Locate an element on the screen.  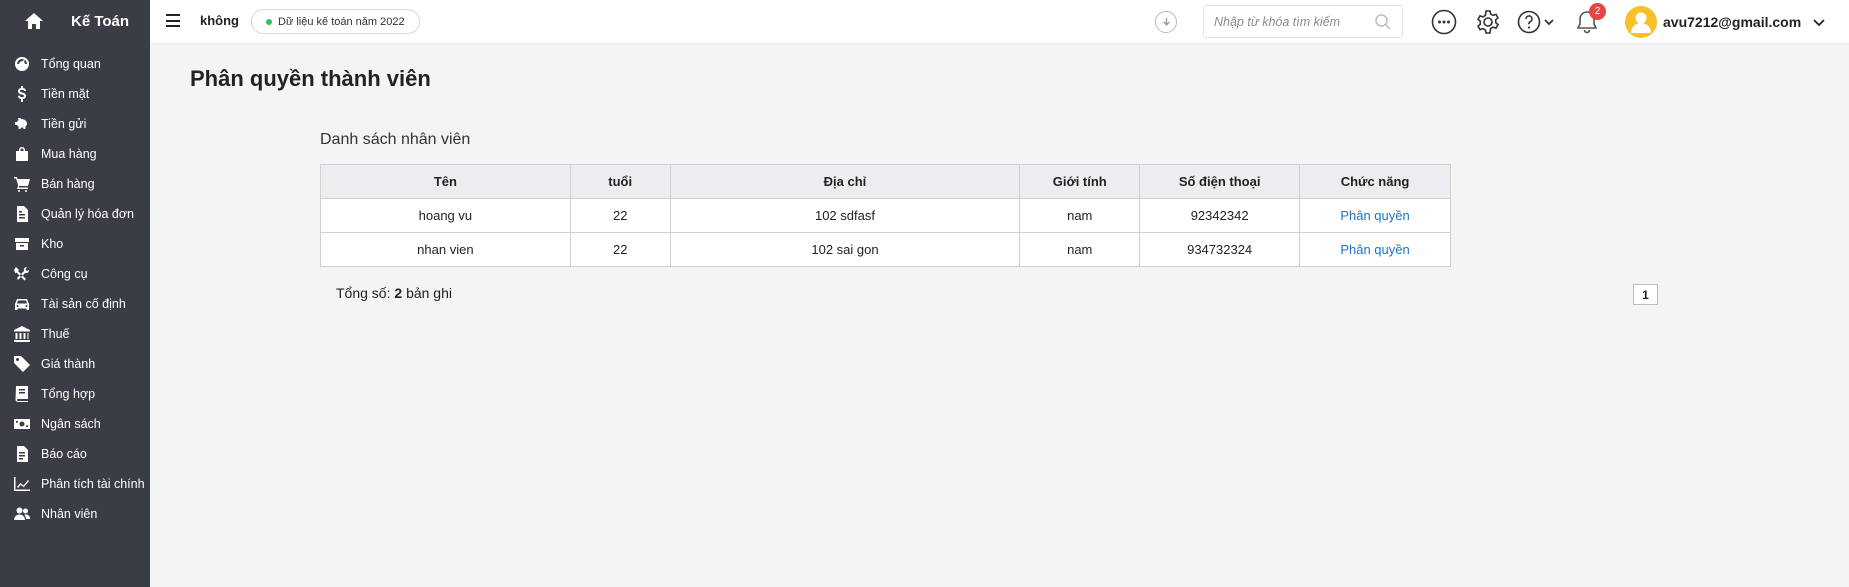
page-title: Phân quyền thành viên is located at coordinates (310, 78).